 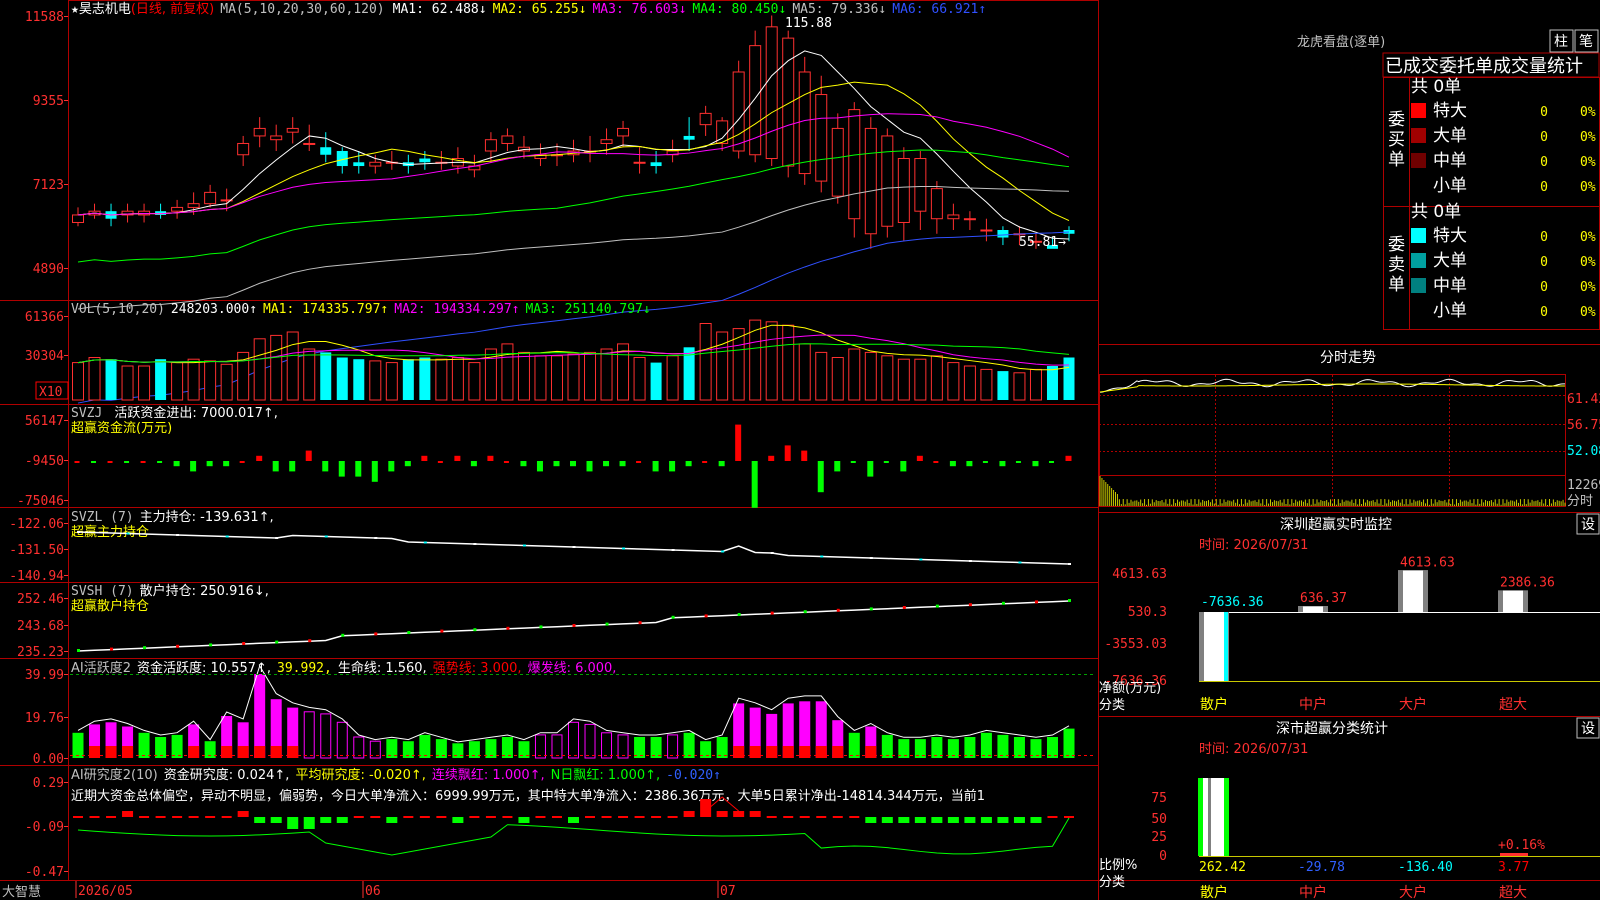 I want to click on svzj-bars, so click(x=573, y=466).